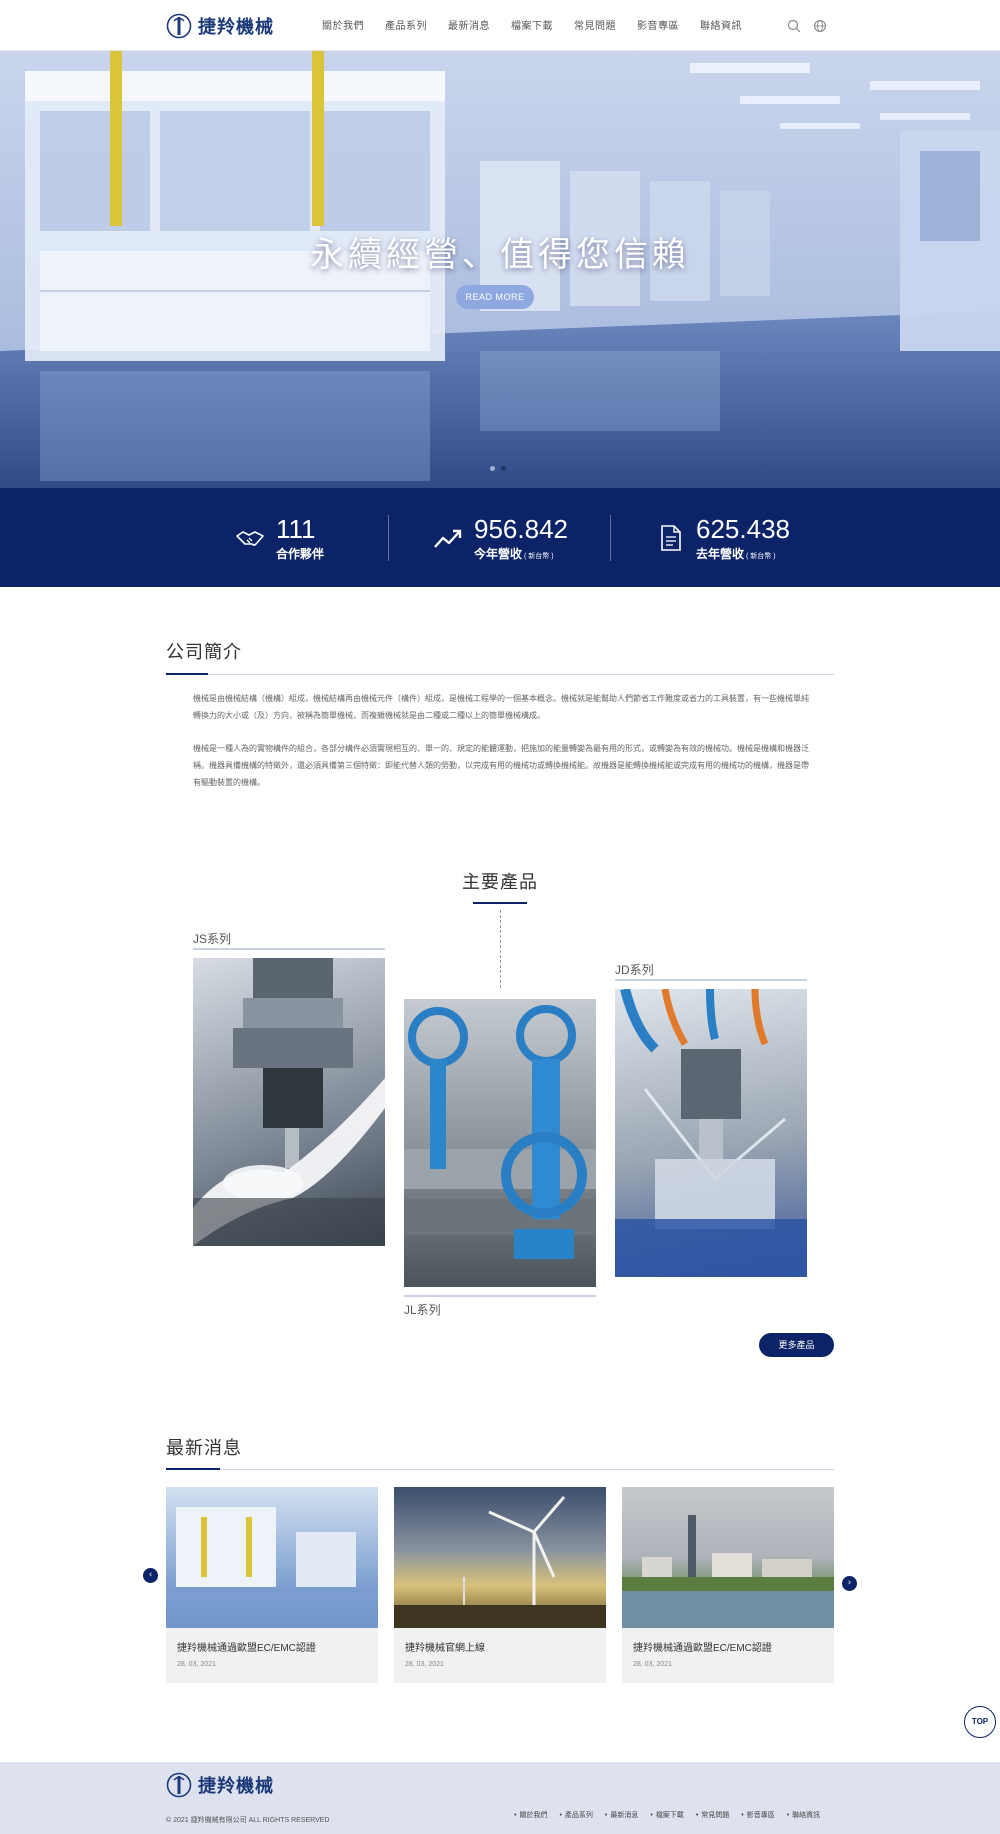 The width and height of the screenshot is (1000, 1834). I want to click on news-item-title: 捷羚機械官網上線, so click(445, 1646).